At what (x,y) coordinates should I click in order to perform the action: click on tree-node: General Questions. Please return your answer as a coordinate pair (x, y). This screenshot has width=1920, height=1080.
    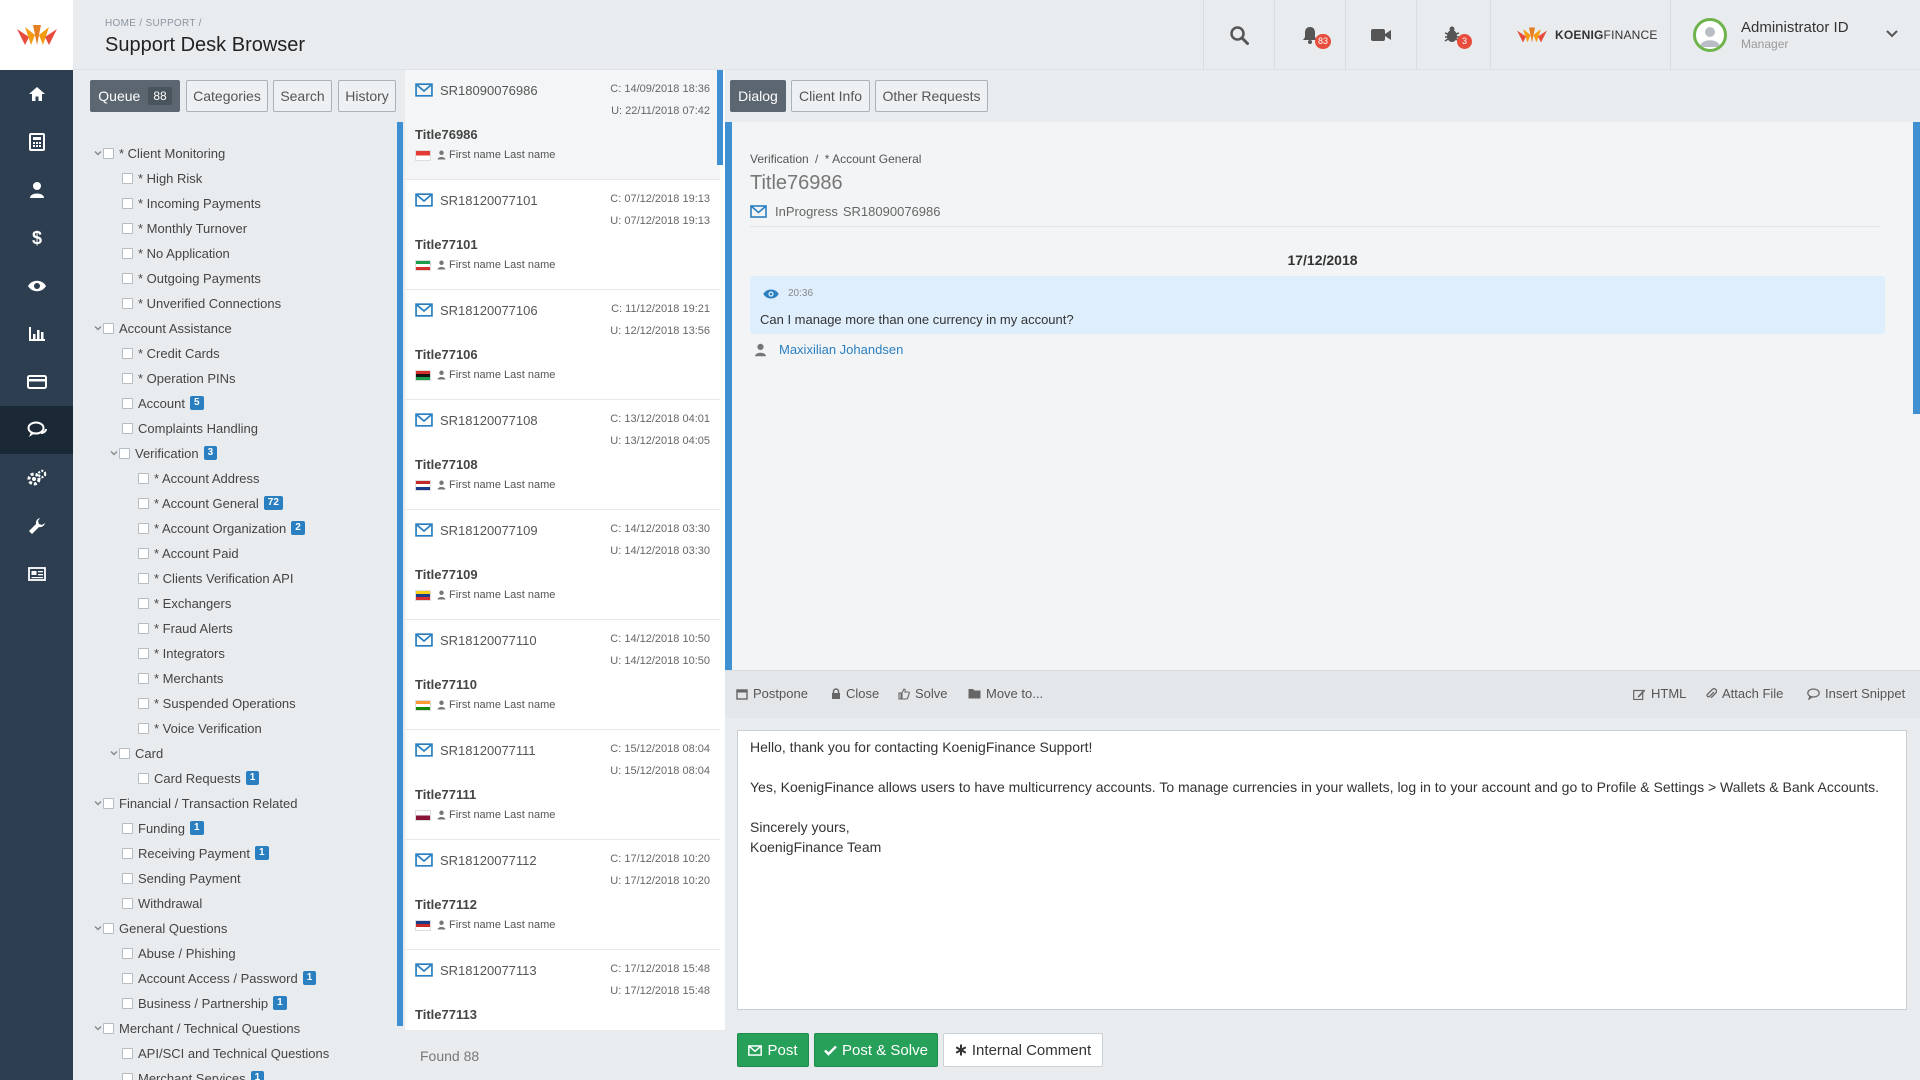
    Looking at the image, I should click on (160, 928).